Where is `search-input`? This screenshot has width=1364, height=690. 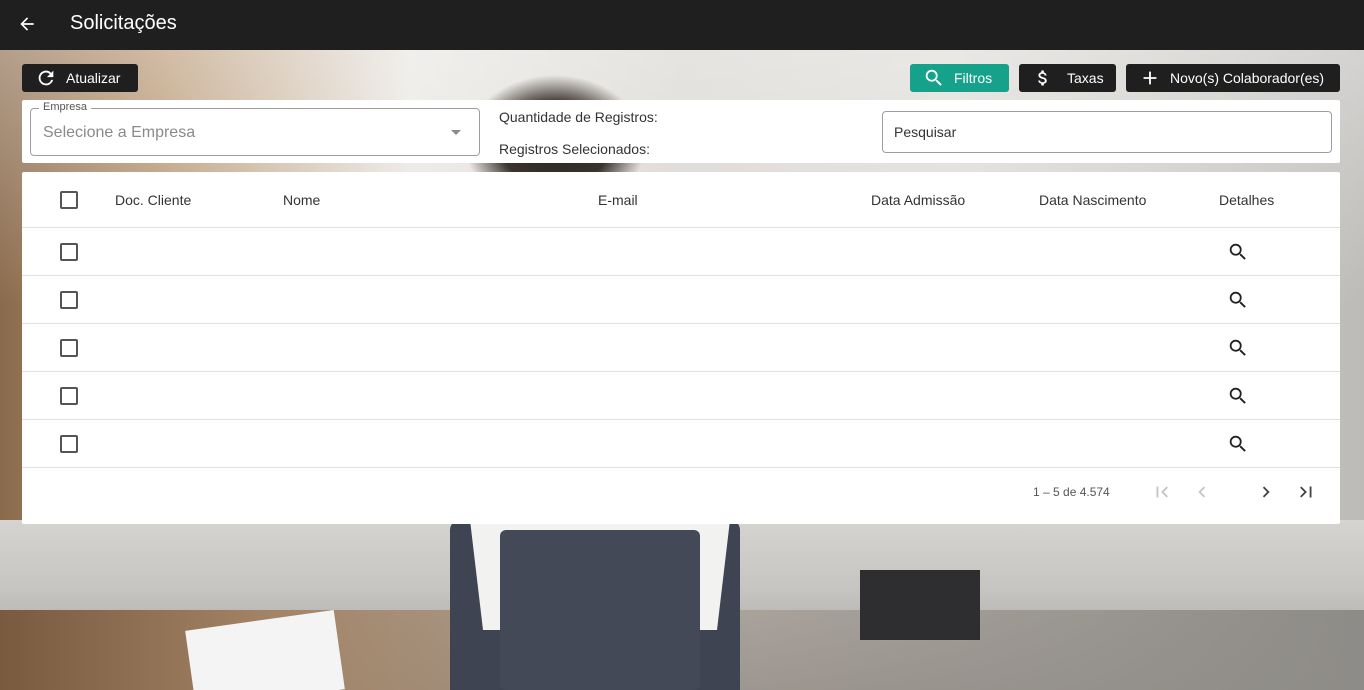
search-input is located at coordinates (1107, 132).